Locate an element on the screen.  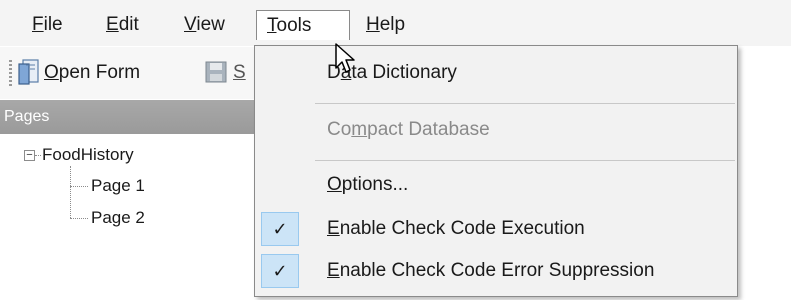
menu-item-enable-check-code-execution: ✓ Enable Check Code Execution is located at coordinates (496, 229).